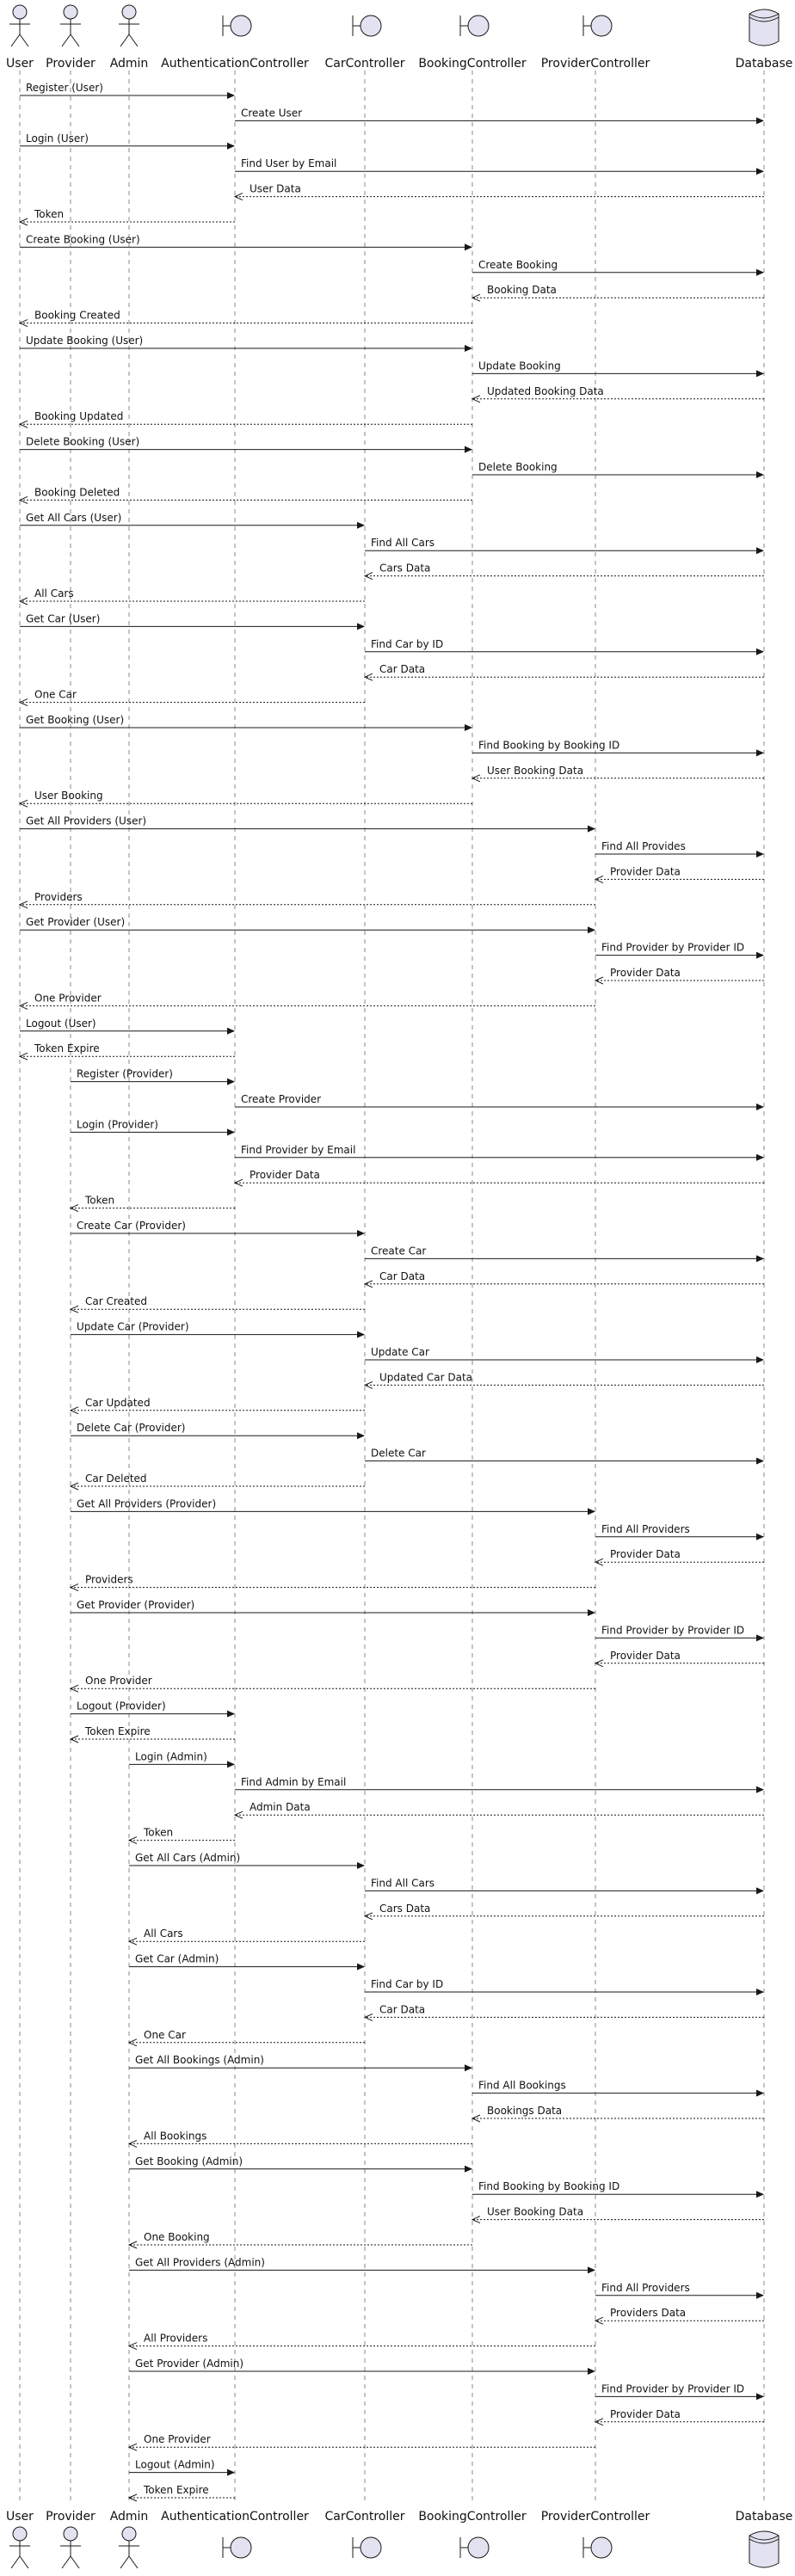 Image resolution: width=795 pixels, height=2576 pixels. Describe the element at coordinates (679, 1531) in the screenshot. I see `message: Find All Providers` at that location.